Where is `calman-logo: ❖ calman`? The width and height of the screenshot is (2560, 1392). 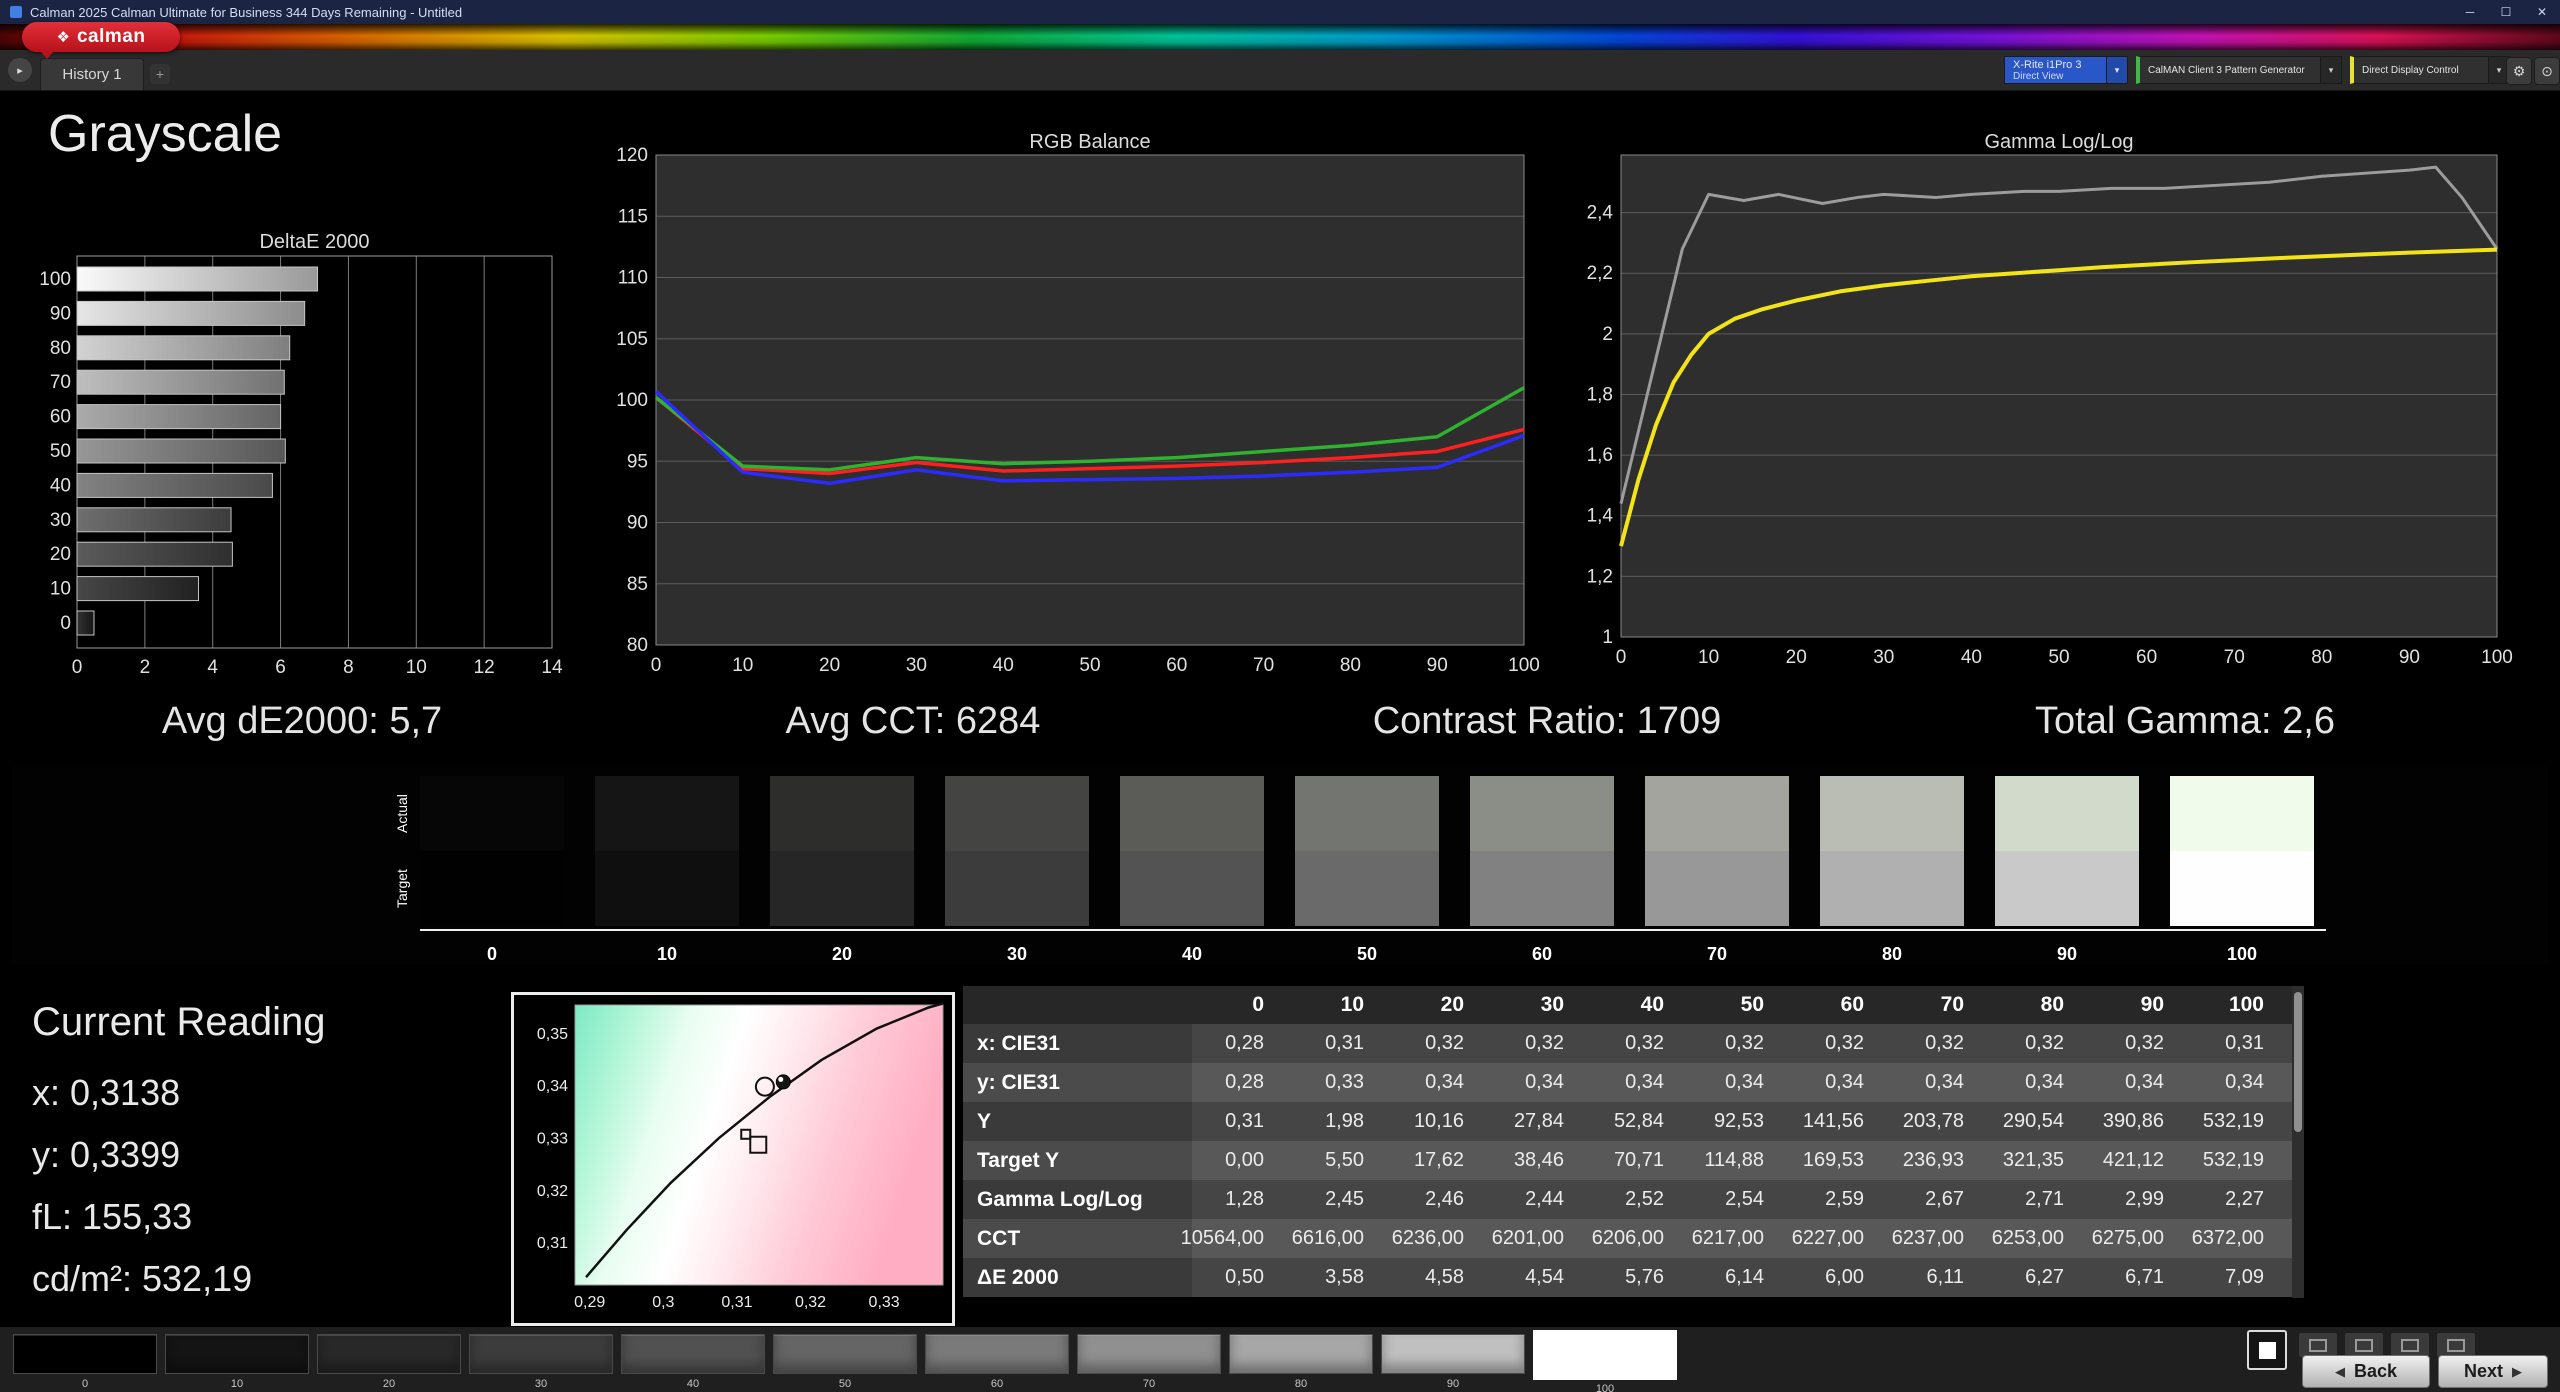 calman-logo: ❖ calman is located at coordinates (101, 37).